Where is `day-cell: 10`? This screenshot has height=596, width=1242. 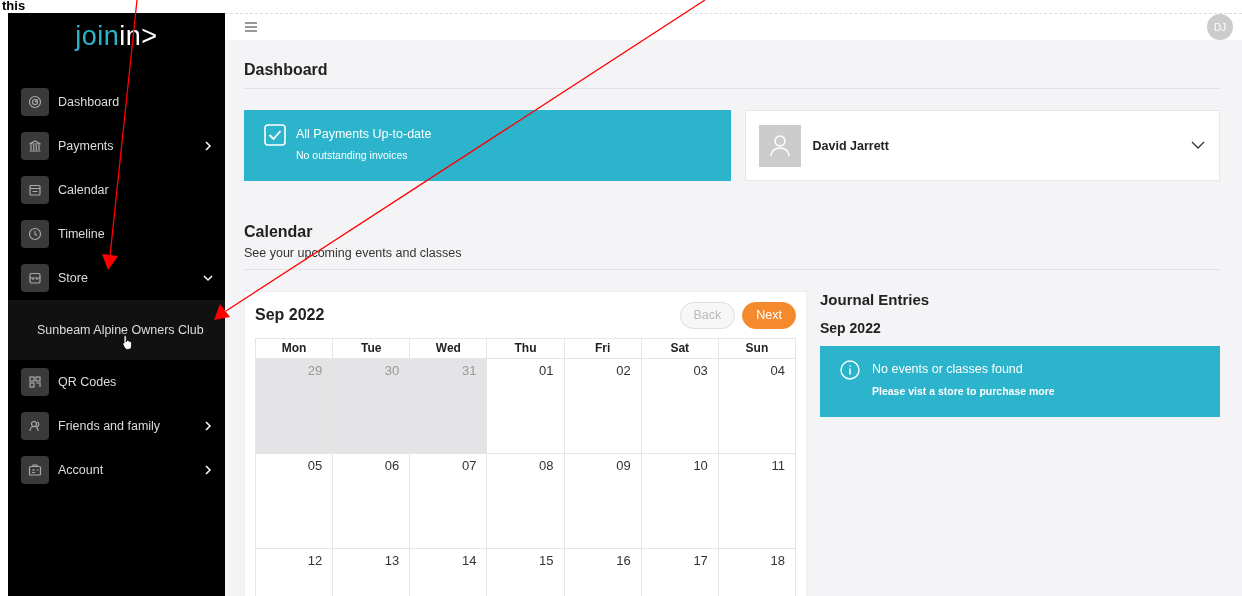 day-cell: 10 is located at coordinates (680, 501).